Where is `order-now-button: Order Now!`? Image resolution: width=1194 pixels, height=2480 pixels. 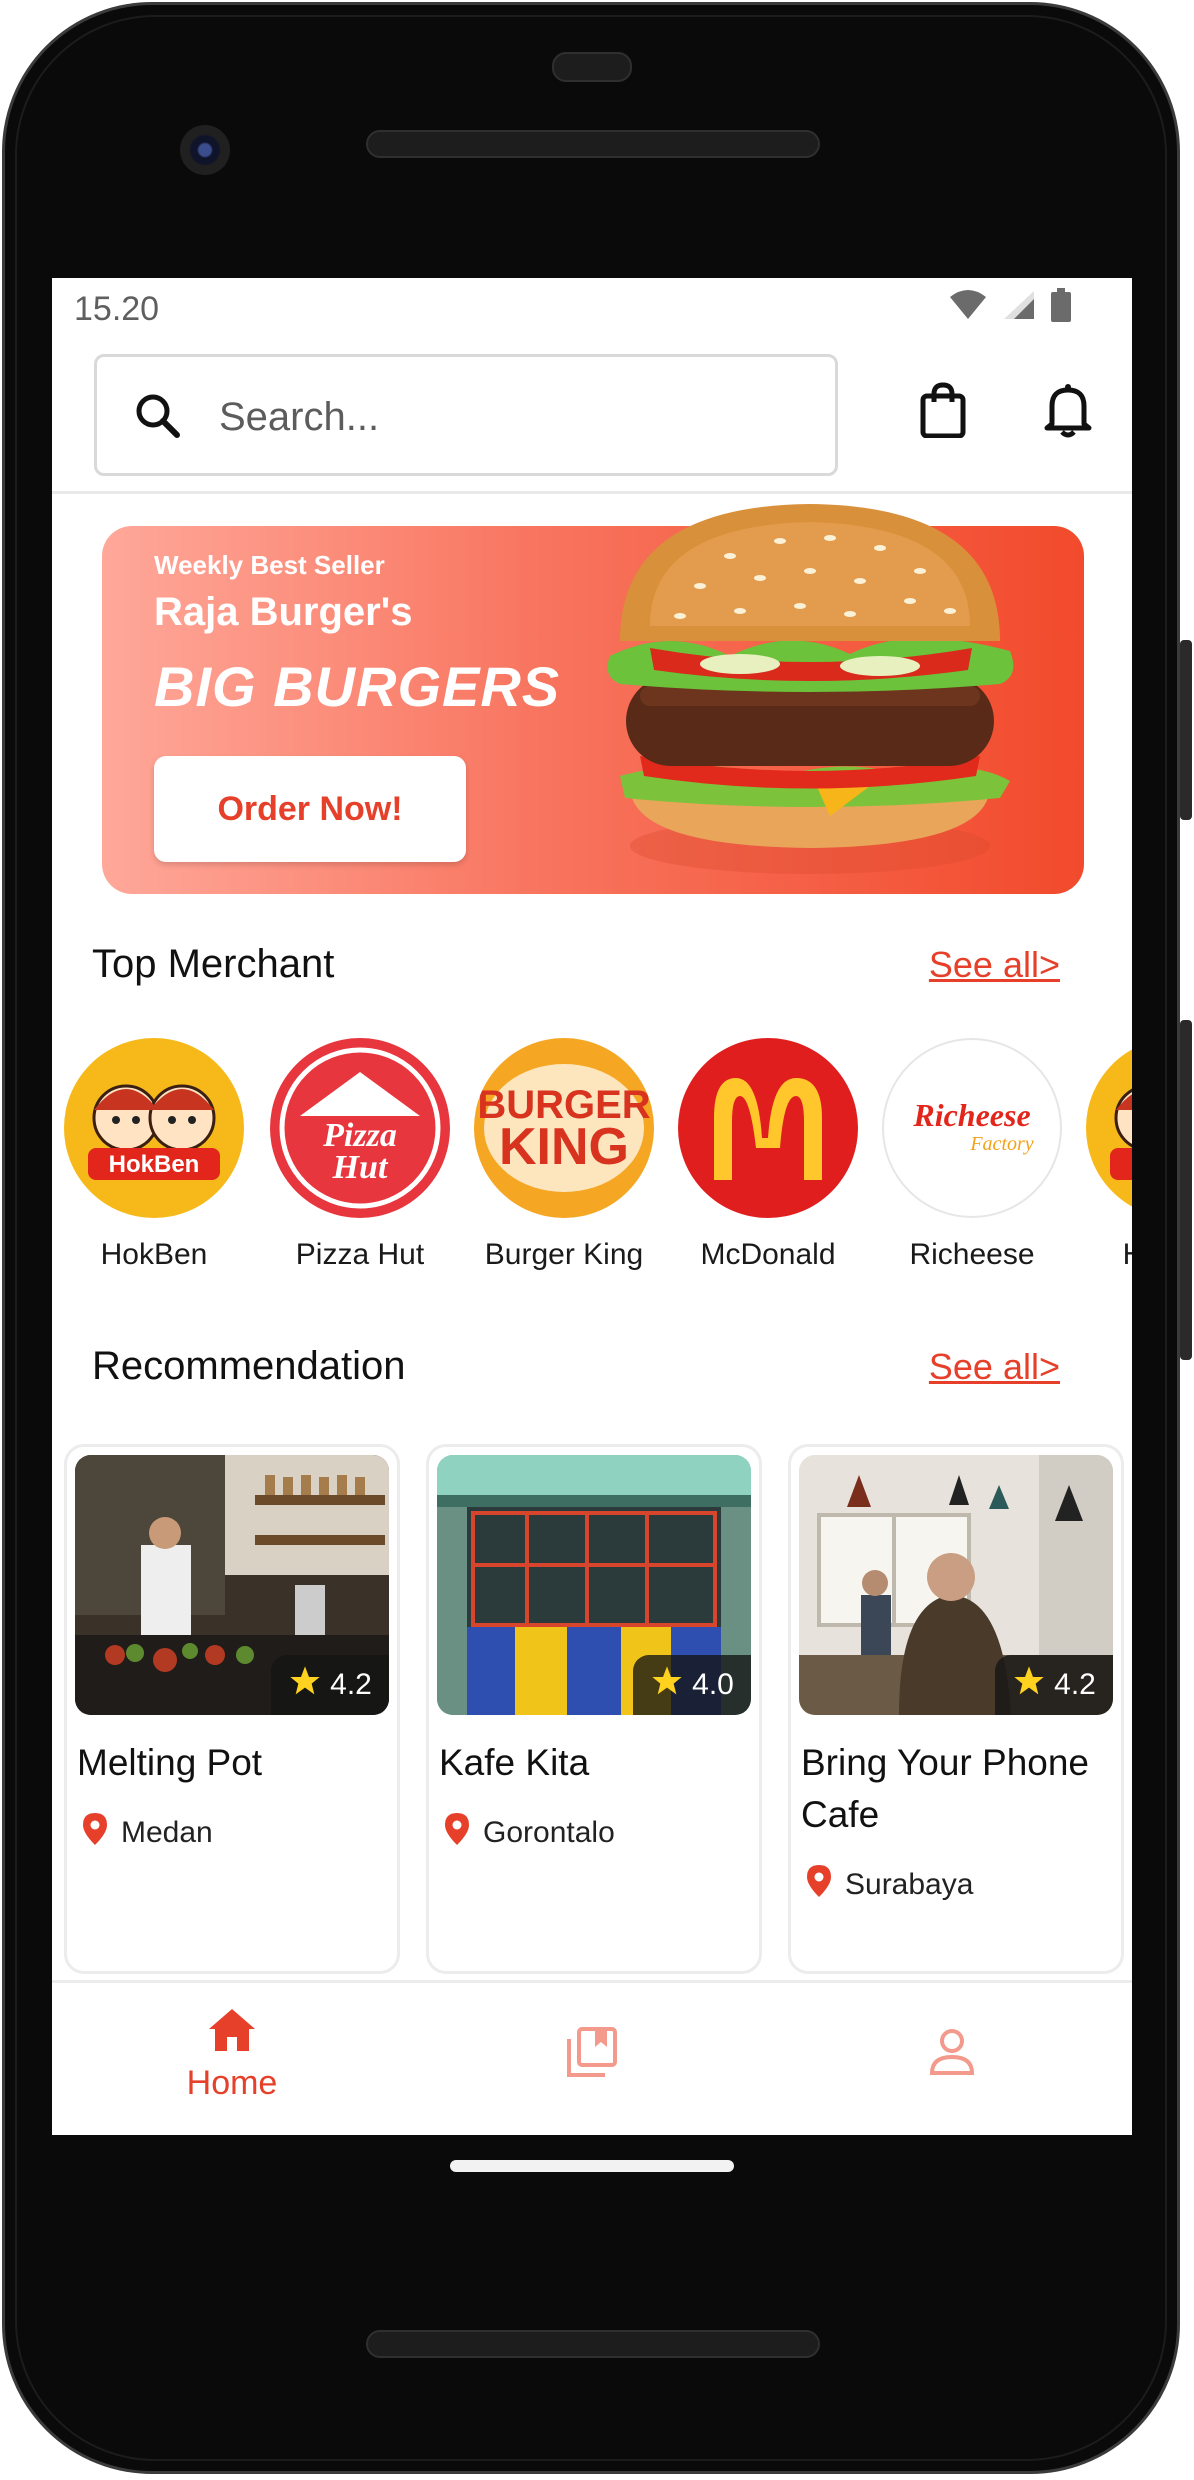 order-now-button: Order Now! is located at coordinates (310, 809).